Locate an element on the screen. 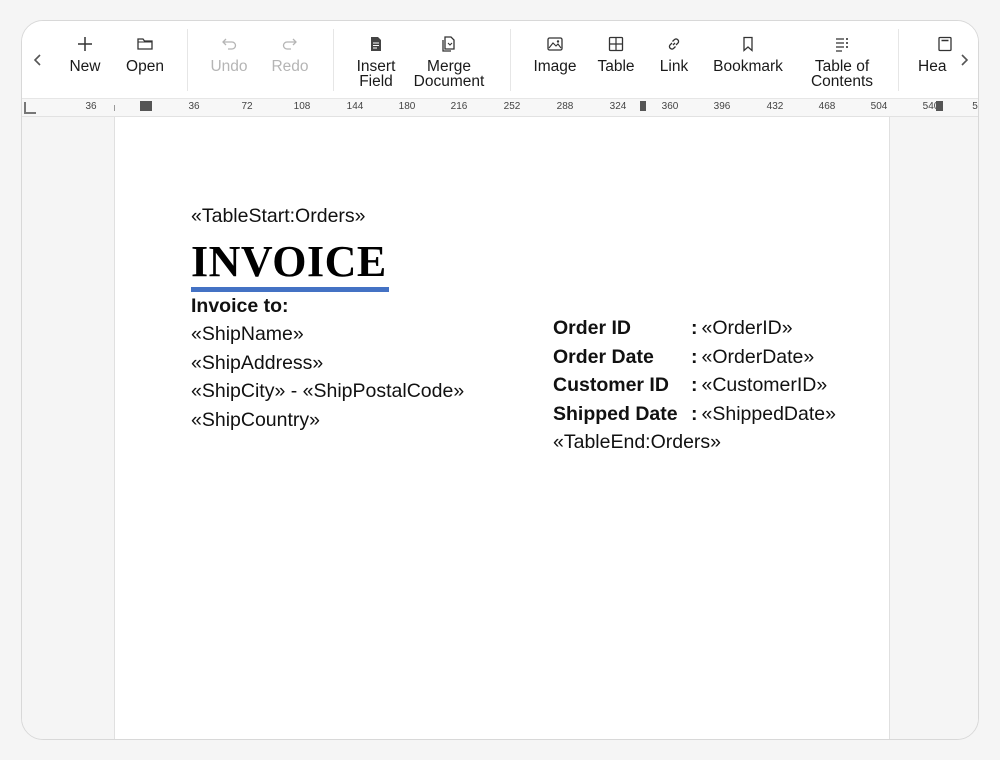  redo-button: Redo is located at coordinates (290, 63).